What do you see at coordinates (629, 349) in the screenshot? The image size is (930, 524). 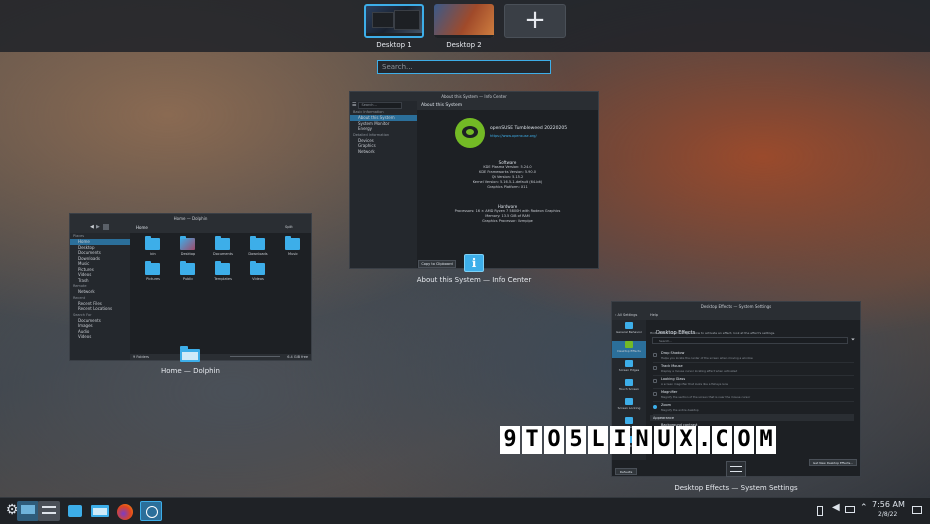 I see `category-desktop-effects: Desktop Effects` at bounding box center [629, 349].